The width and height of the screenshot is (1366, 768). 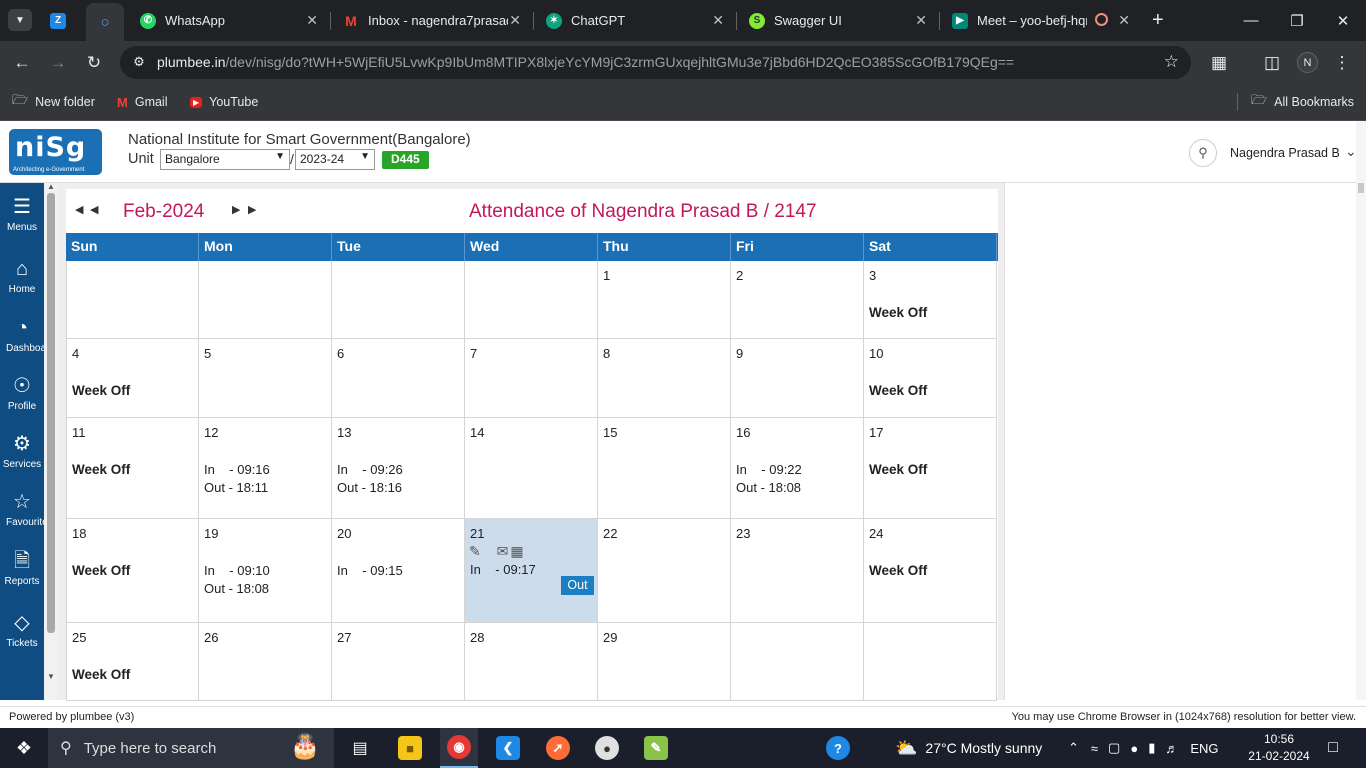 I want to click on nisg-logo: niSg Architecting e-Government, so click(x=55, y=152).